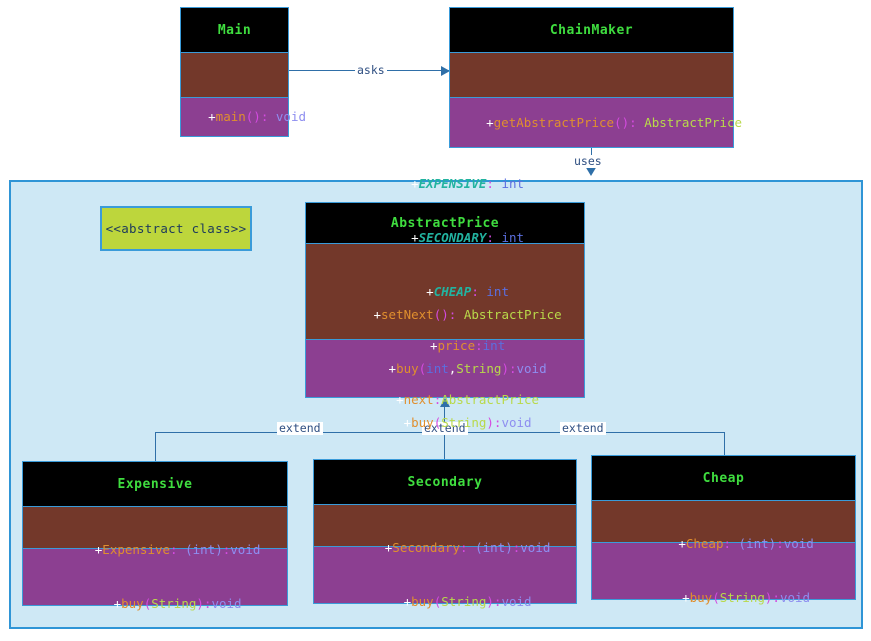  I want to click on class-name-cheap: Cheap, so click(723, 478).